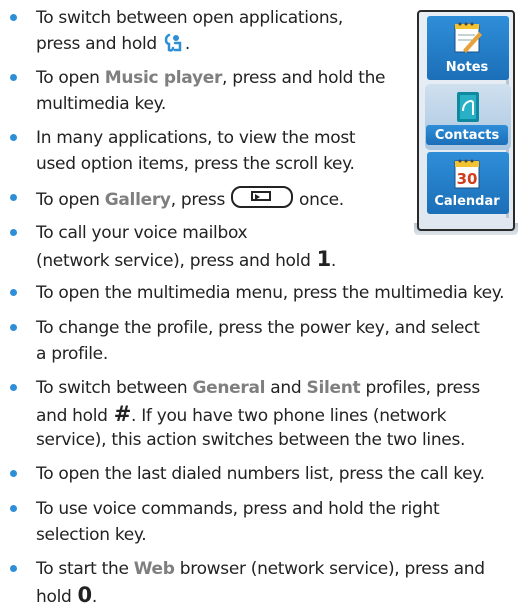  I want to click on key-0: 0, so click(85, 595).